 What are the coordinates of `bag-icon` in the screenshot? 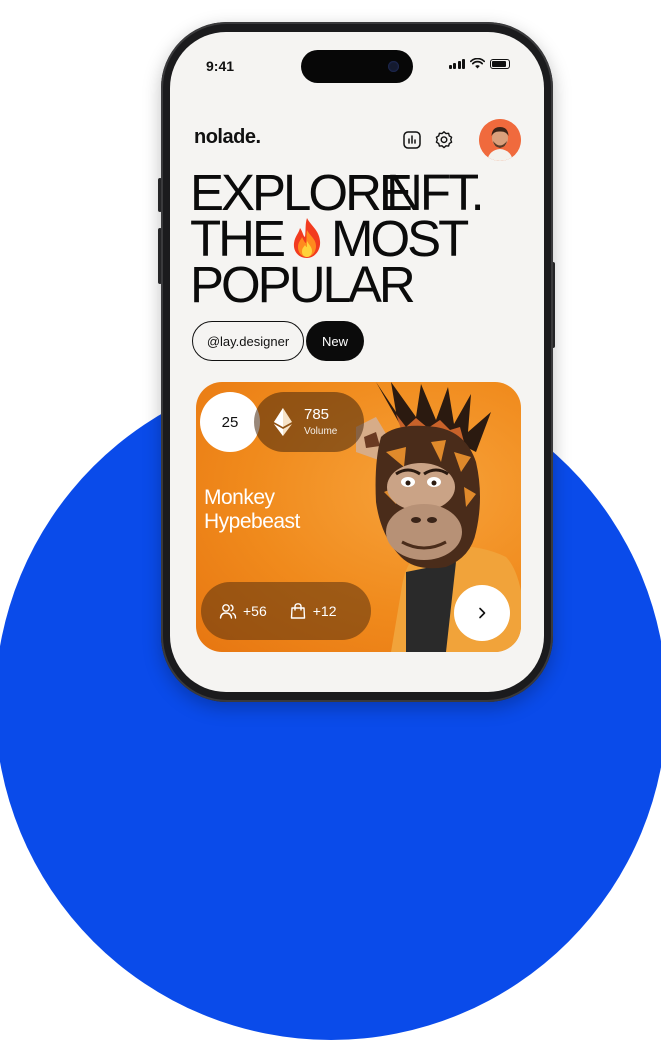 It's located at (297, 611).